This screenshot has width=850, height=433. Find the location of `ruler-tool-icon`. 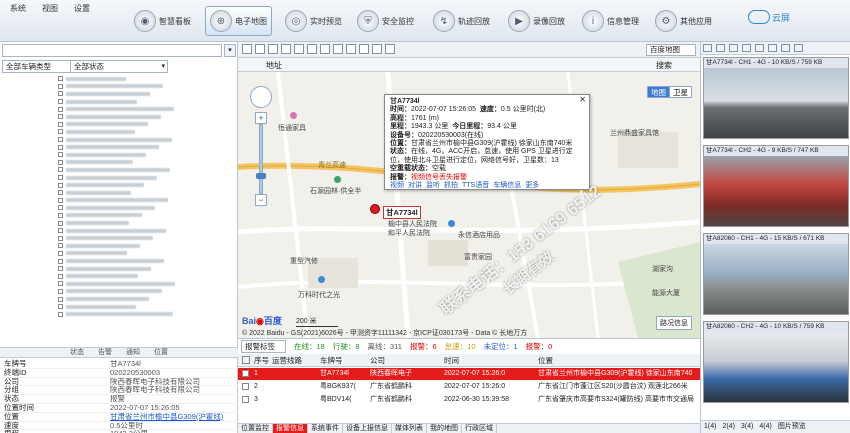

ruler-tool-icon is located at coordinates (299, 49).